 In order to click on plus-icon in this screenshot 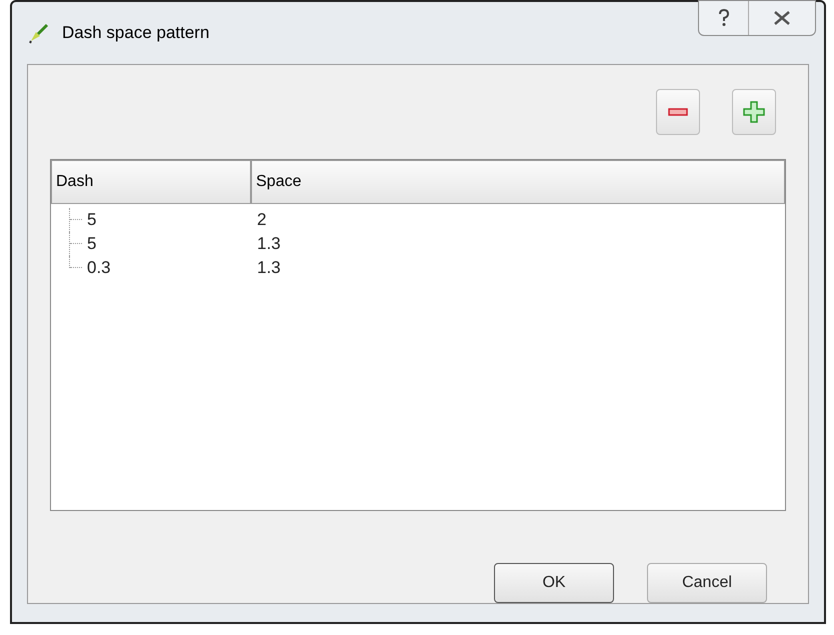, I will do `click(754, 112)`.